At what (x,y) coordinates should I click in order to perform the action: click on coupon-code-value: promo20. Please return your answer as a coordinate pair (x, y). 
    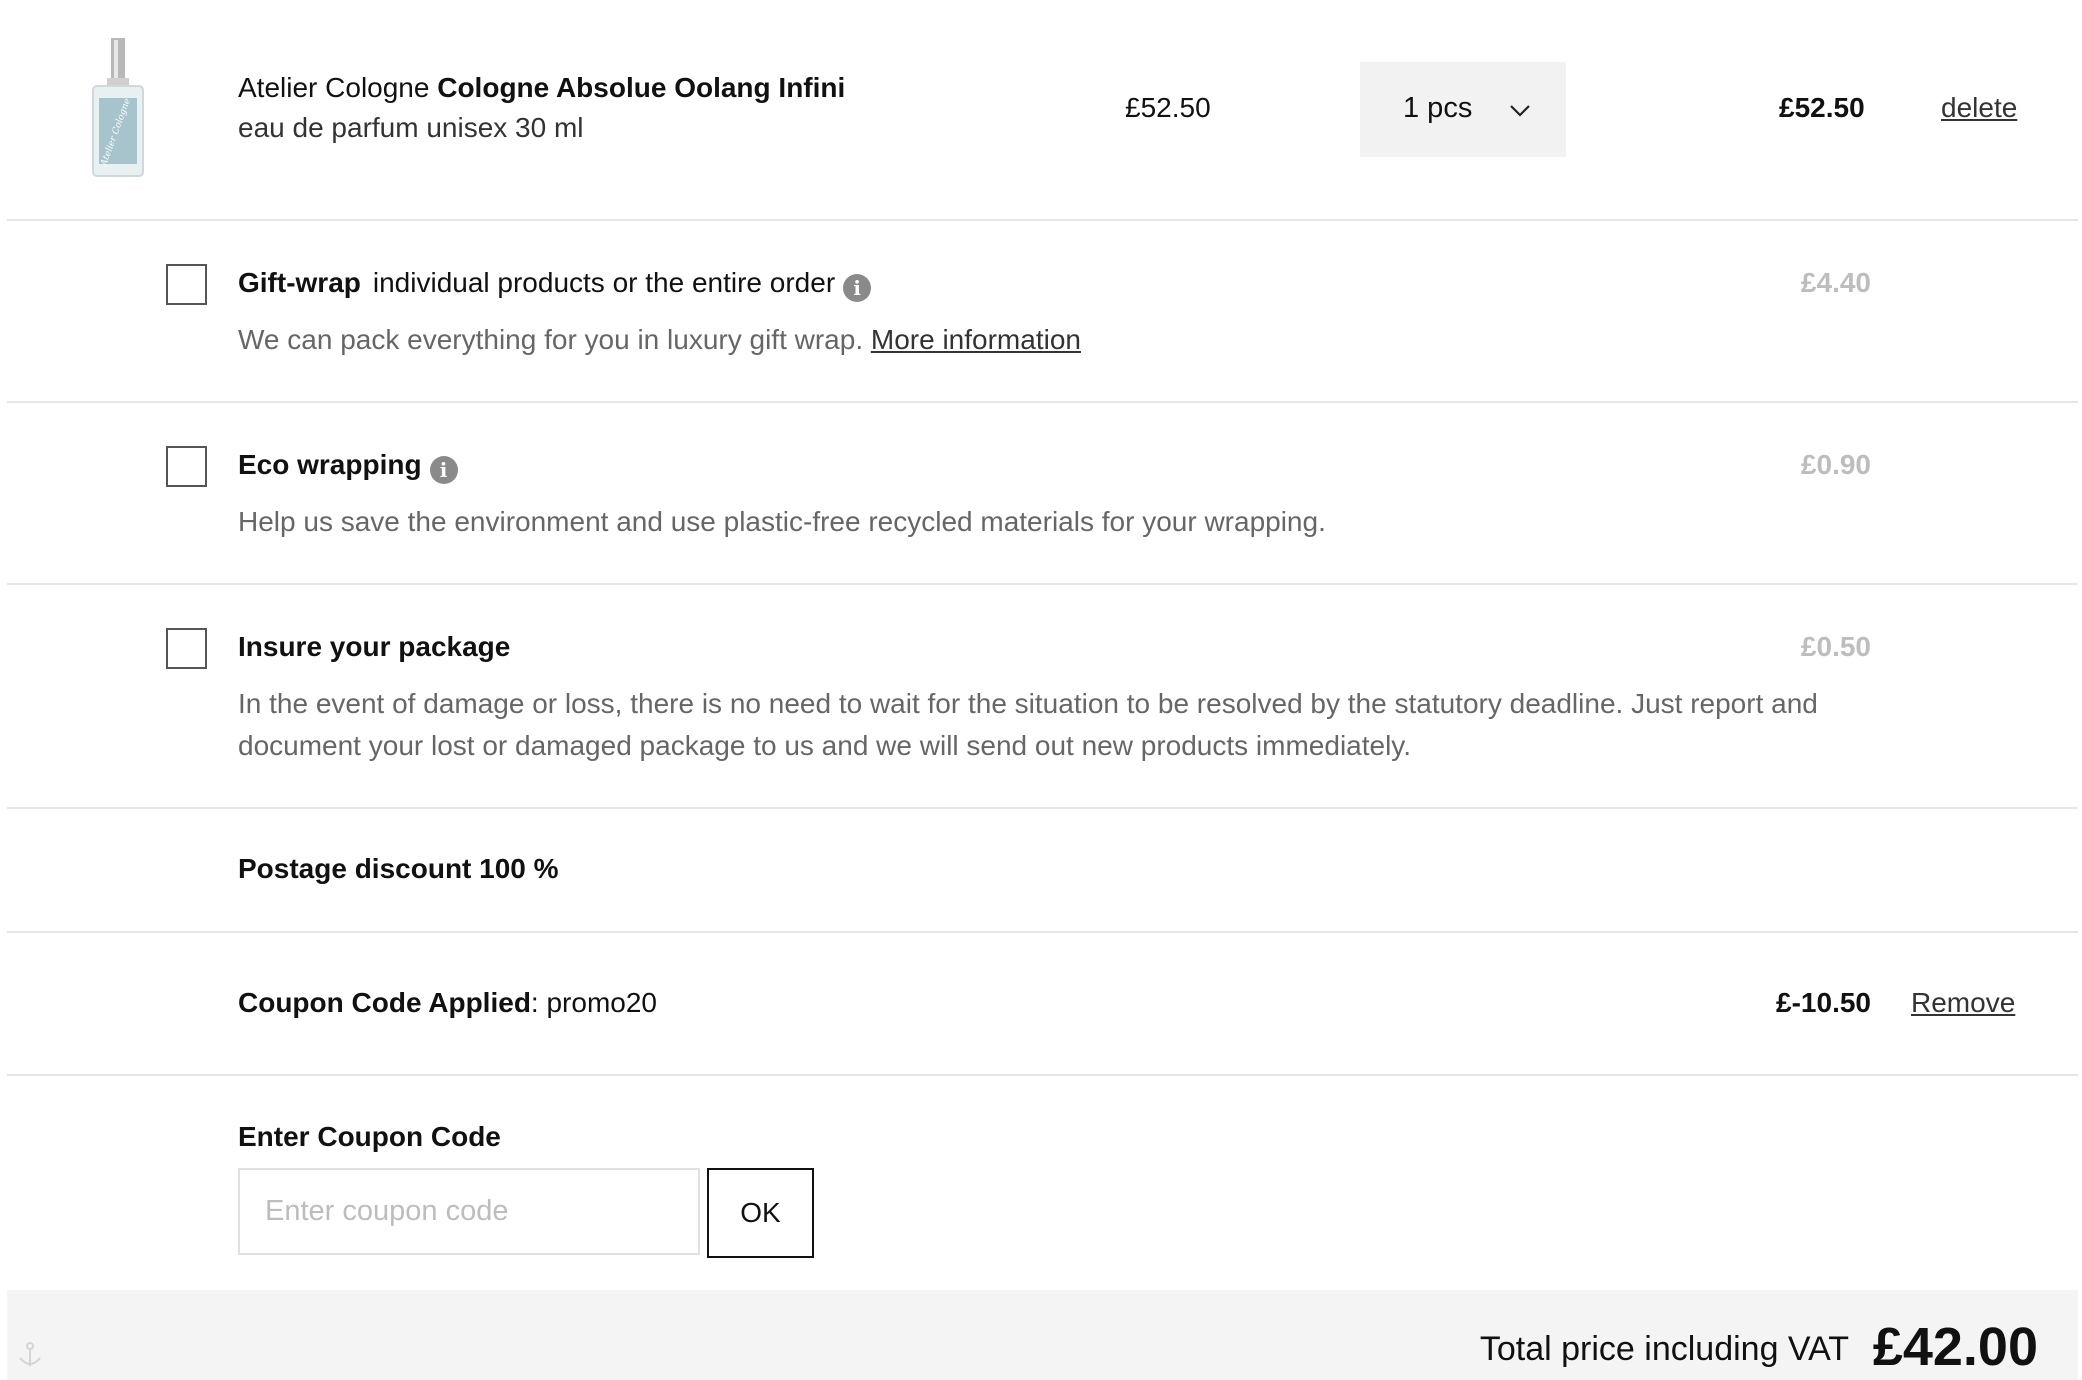
    Looking at the image, I should click on (601, 1002).